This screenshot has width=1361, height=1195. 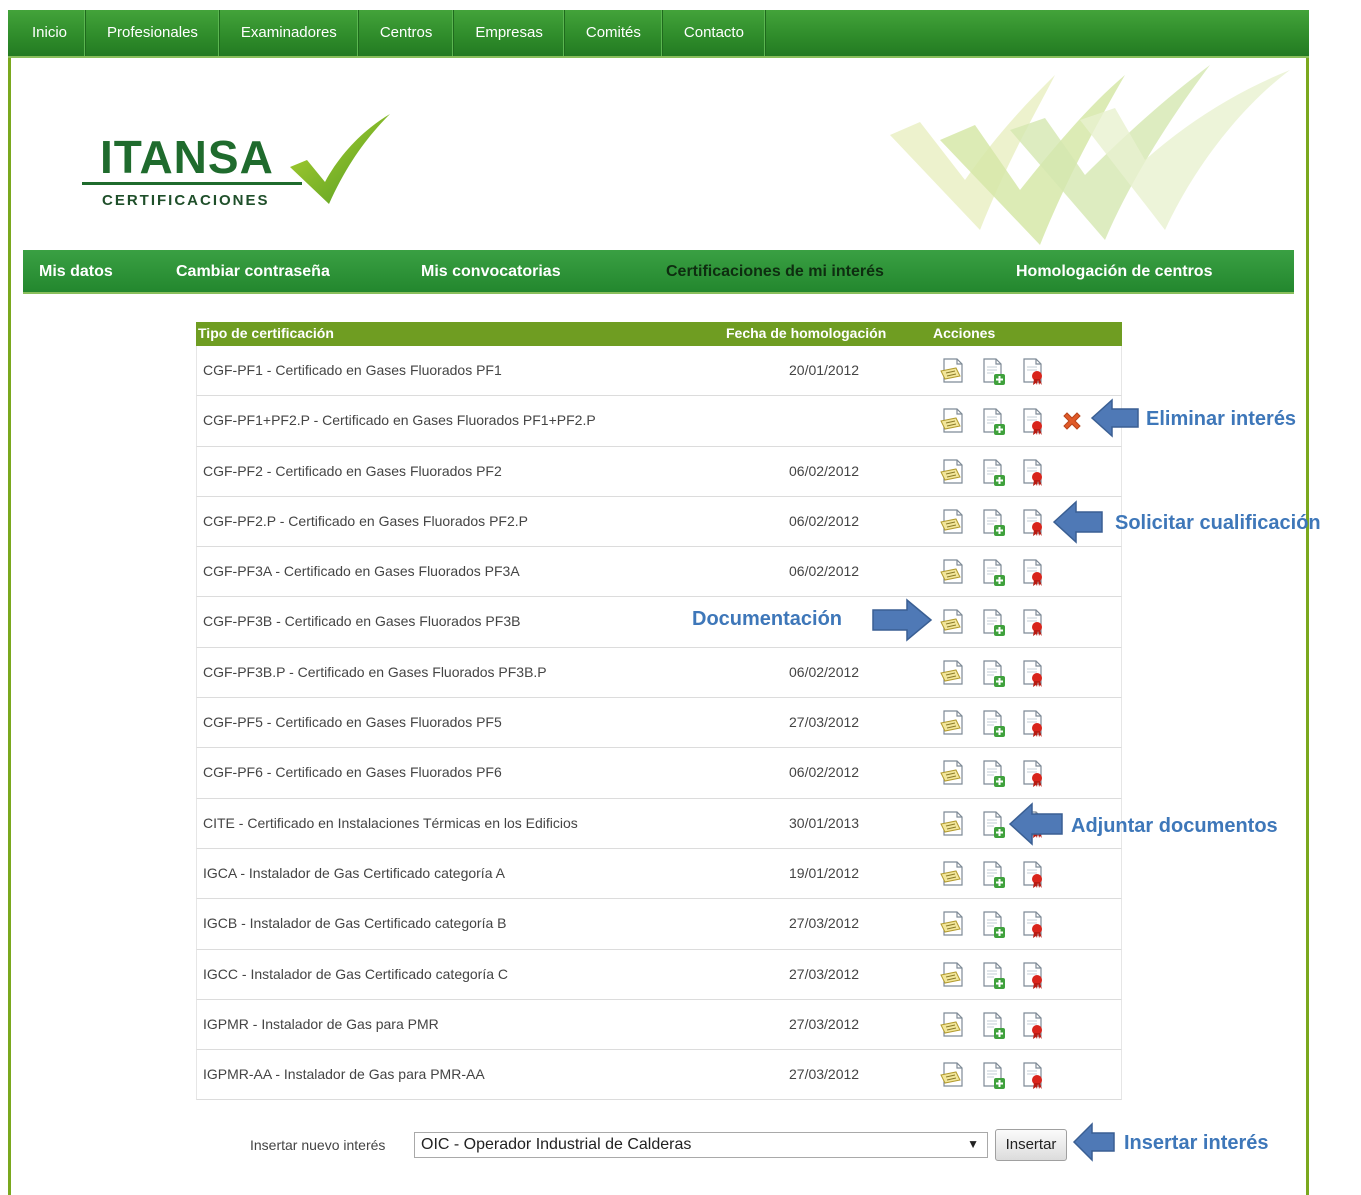 What do you see at coordinates (556, 1144) in the screenshot?
I see `select-value: OIC - Operador Industrial de Calderas` at bounding box center [556, 1144].